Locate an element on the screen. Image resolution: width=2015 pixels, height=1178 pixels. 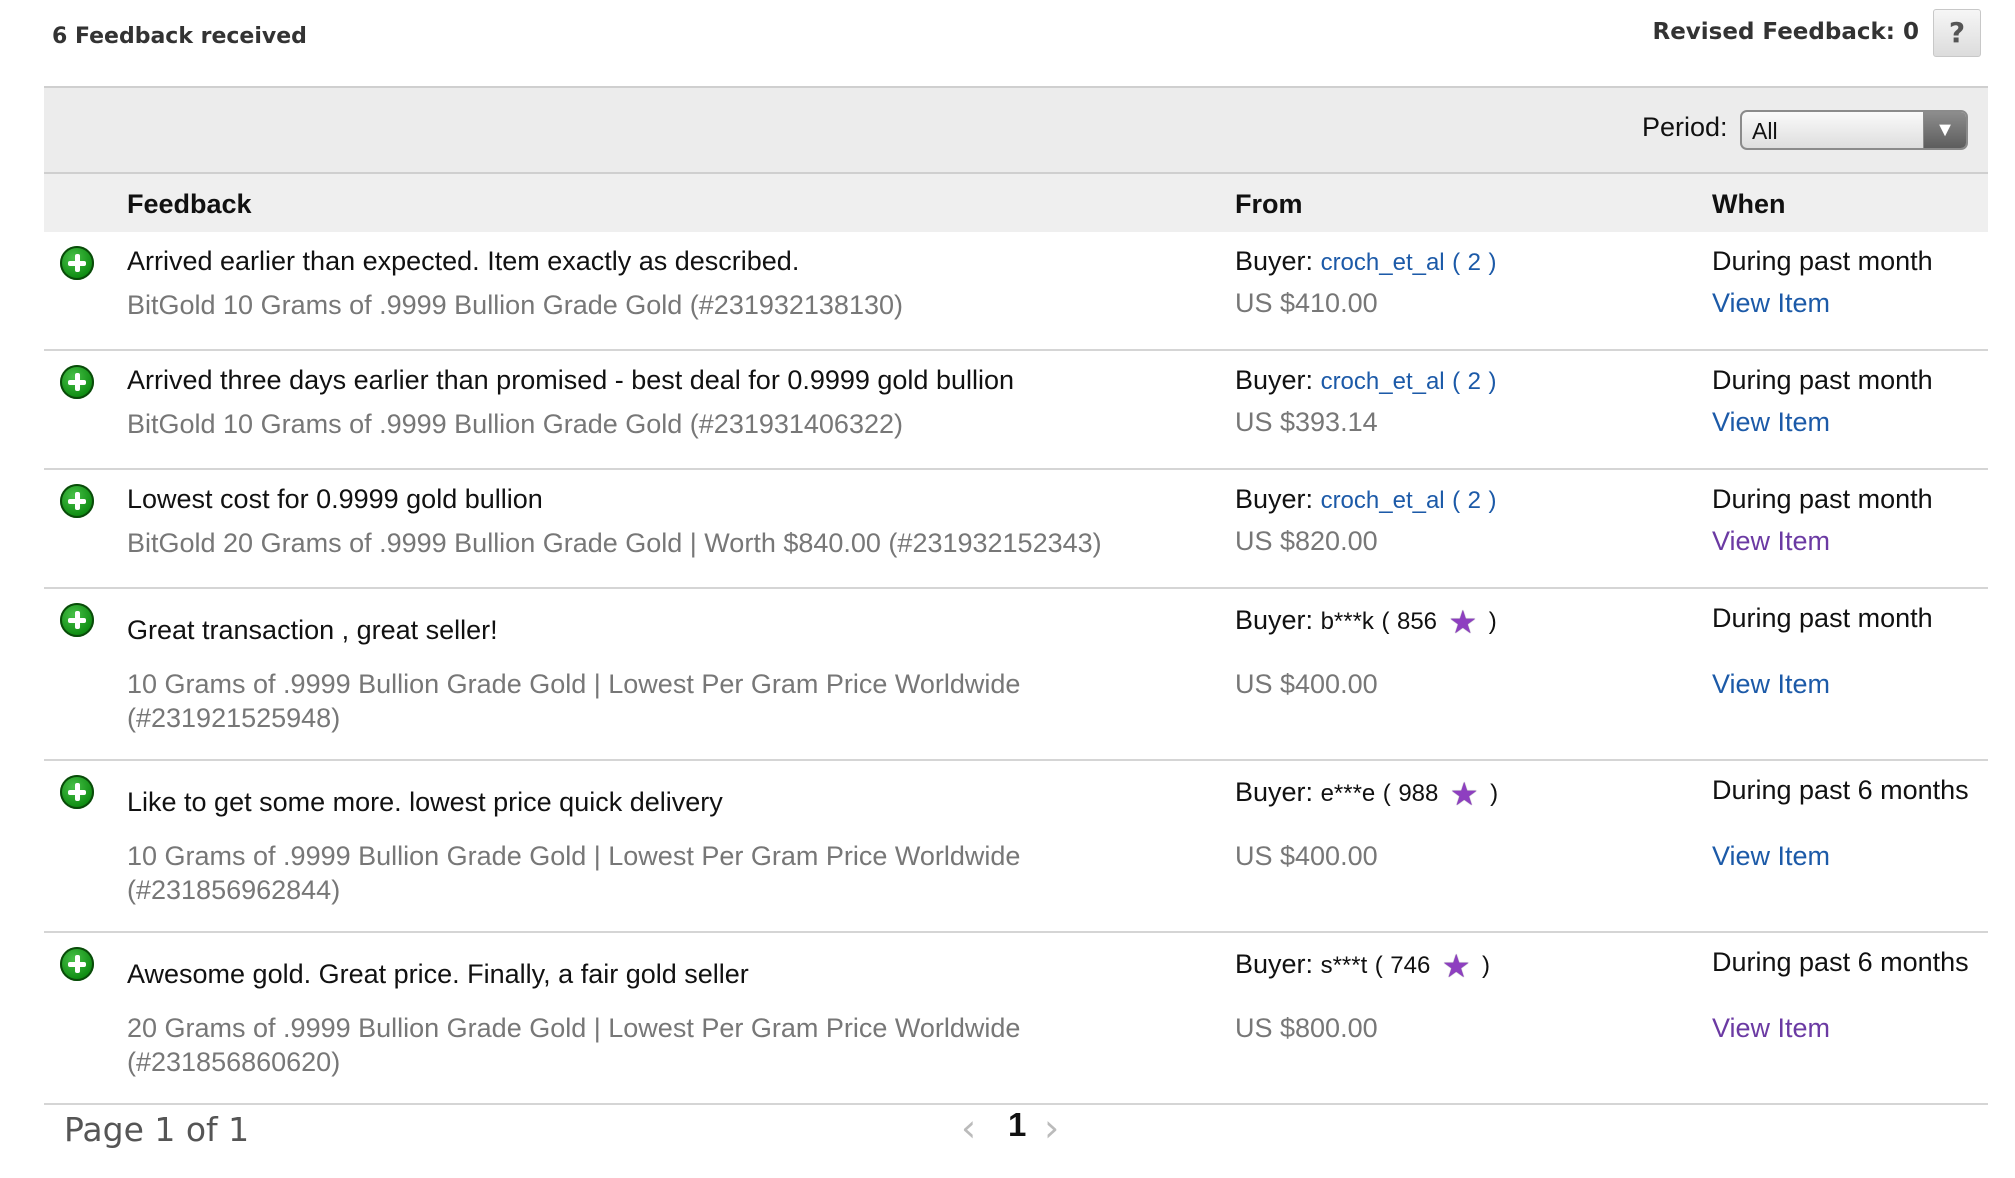
period-bar: Period: All ▼ is located at coordinates (1016, 131).